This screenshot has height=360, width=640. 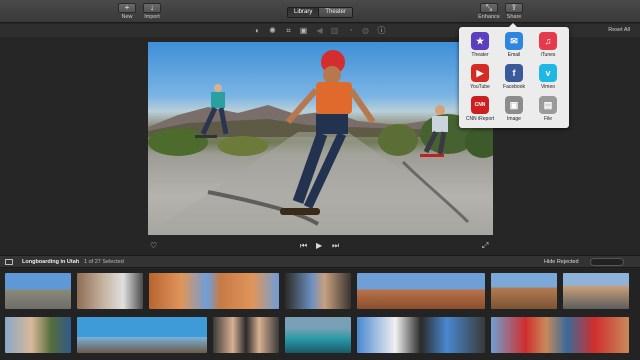 What do you see at coordinates (153, 246) in the screenshot?
I see `favorite-heart-icon: ♡` at bounding box center [153, 246].